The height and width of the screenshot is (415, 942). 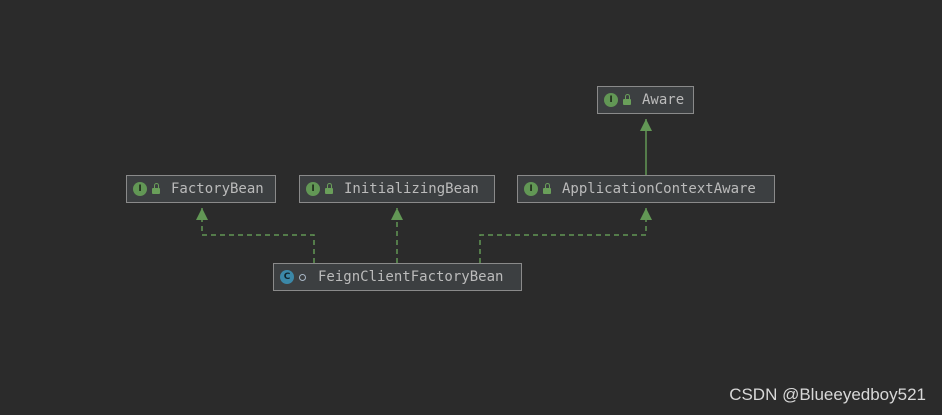 What do you see at coordinates (659, 189) in the screenshot?
I see `node-label: ApplicationContextAware` at bounding box center [659, 189].